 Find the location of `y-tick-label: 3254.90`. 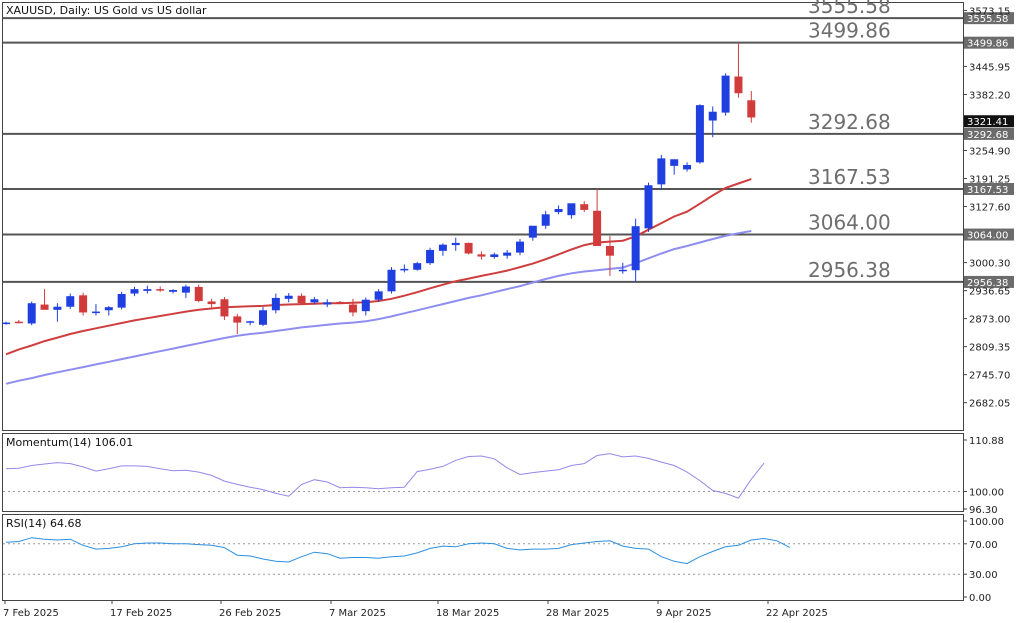

y-tick-label: 3254.90 is located at coordinates (989, 152).